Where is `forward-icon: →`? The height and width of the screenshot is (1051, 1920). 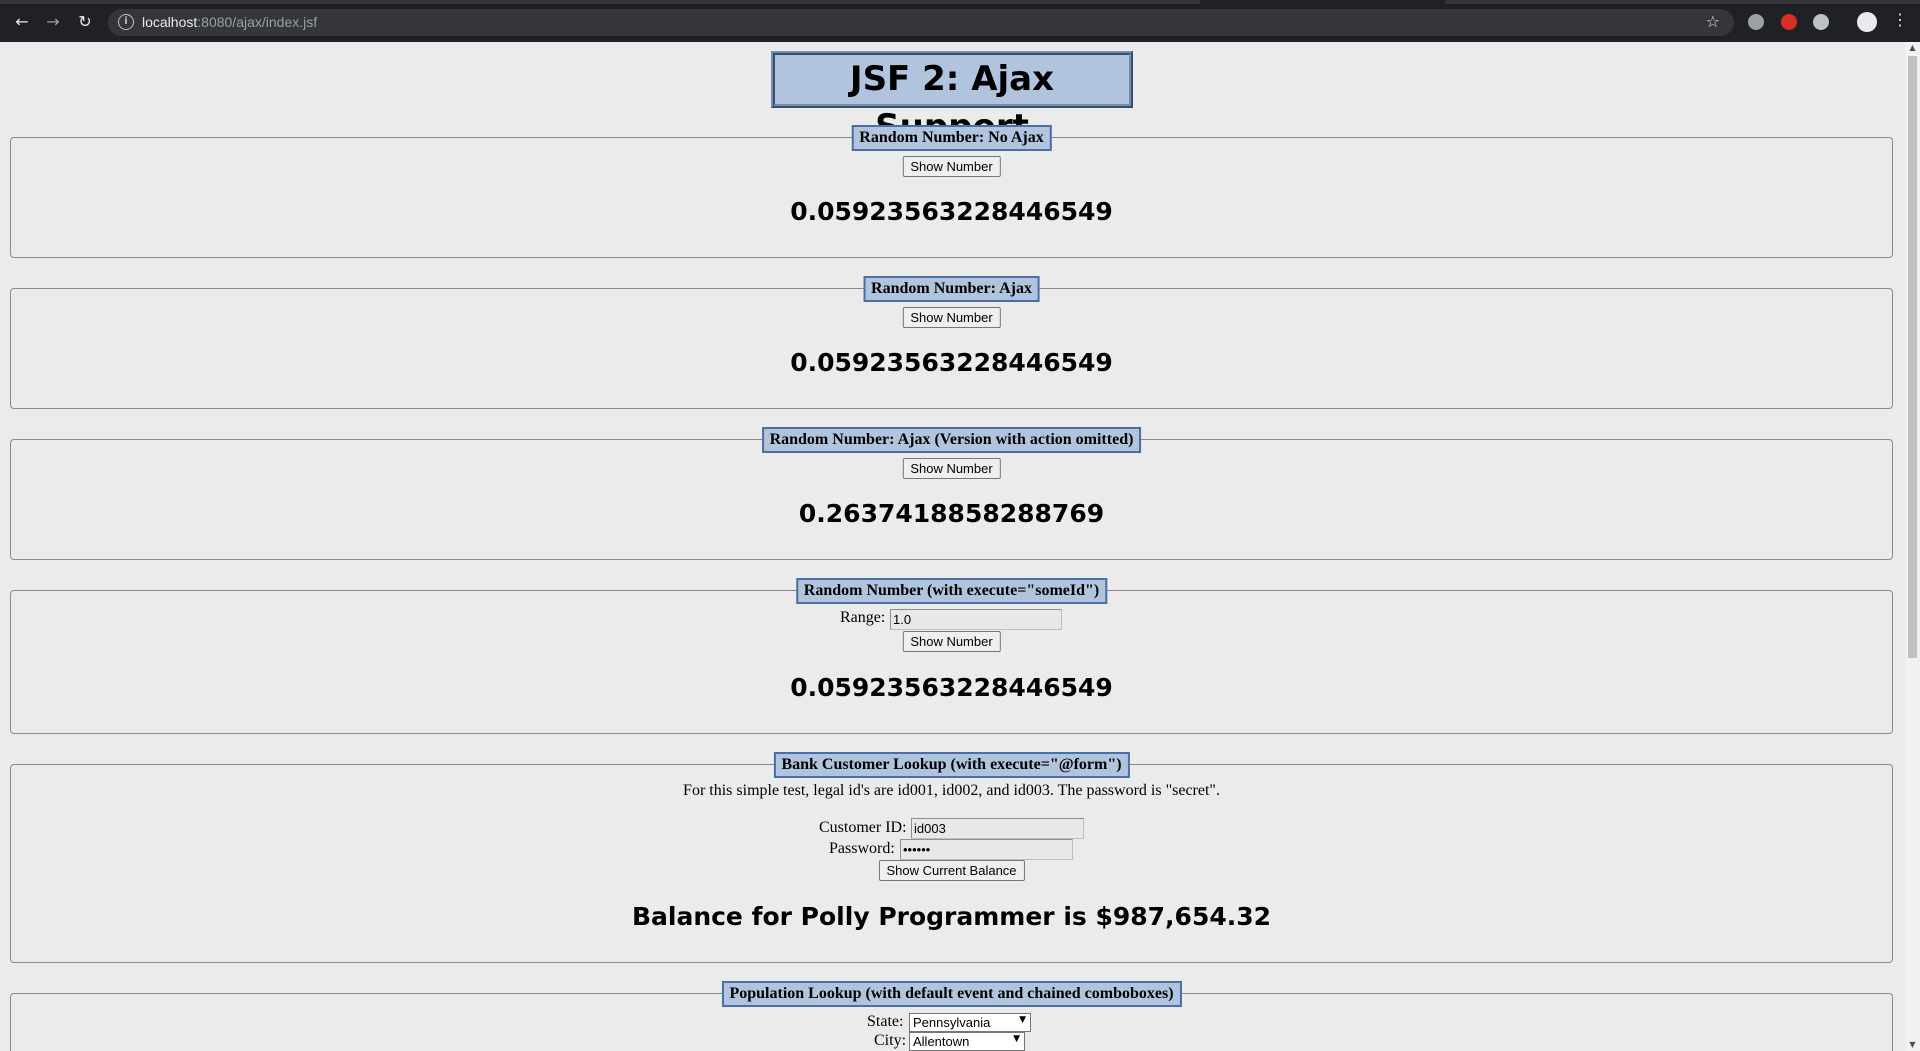 forward-icon: → is located at coordinates (53, 22).